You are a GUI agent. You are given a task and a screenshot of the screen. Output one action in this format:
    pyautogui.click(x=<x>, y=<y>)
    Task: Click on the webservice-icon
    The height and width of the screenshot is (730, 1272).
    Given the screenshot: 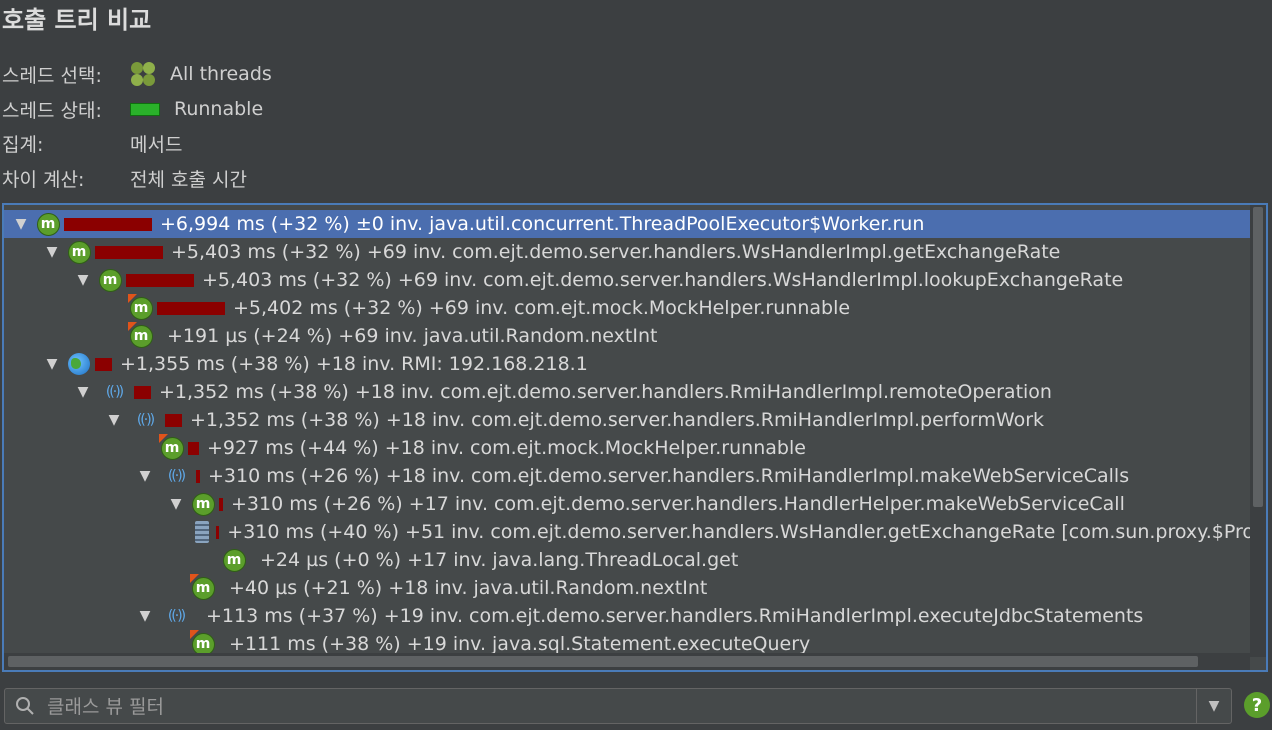 What is the action you would take?
    pyautogui.click(x=201, y=532)
    